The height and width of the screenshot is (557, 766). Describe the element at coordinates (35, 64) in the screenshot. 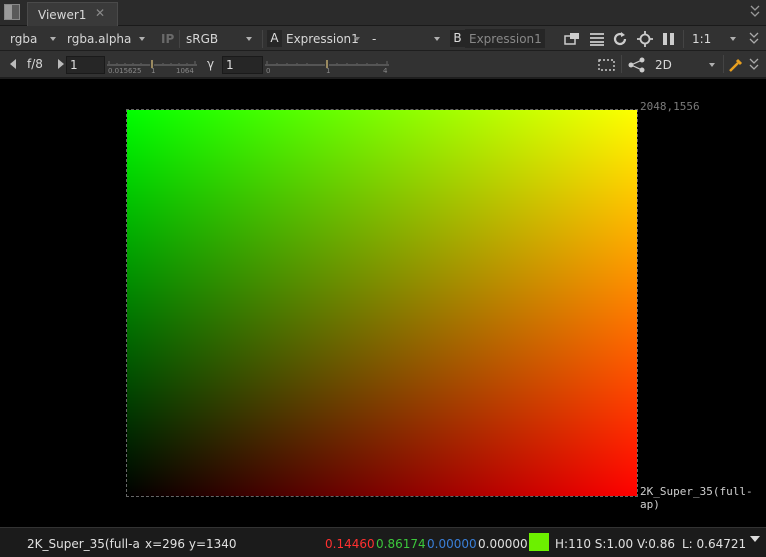

I see `fstop-label: f/8` at that location.